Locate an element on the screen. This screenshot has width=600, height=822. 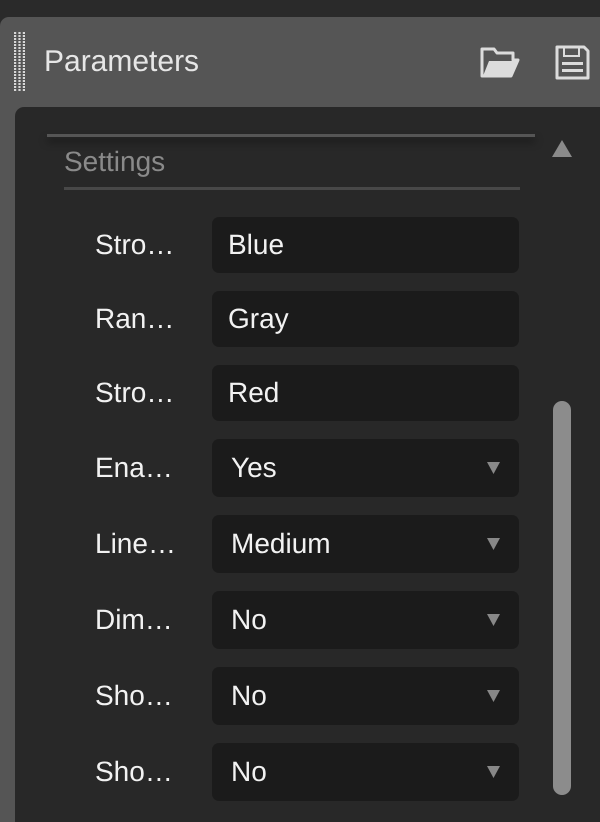
text-field: Blue is located at coordinates (365, 245).